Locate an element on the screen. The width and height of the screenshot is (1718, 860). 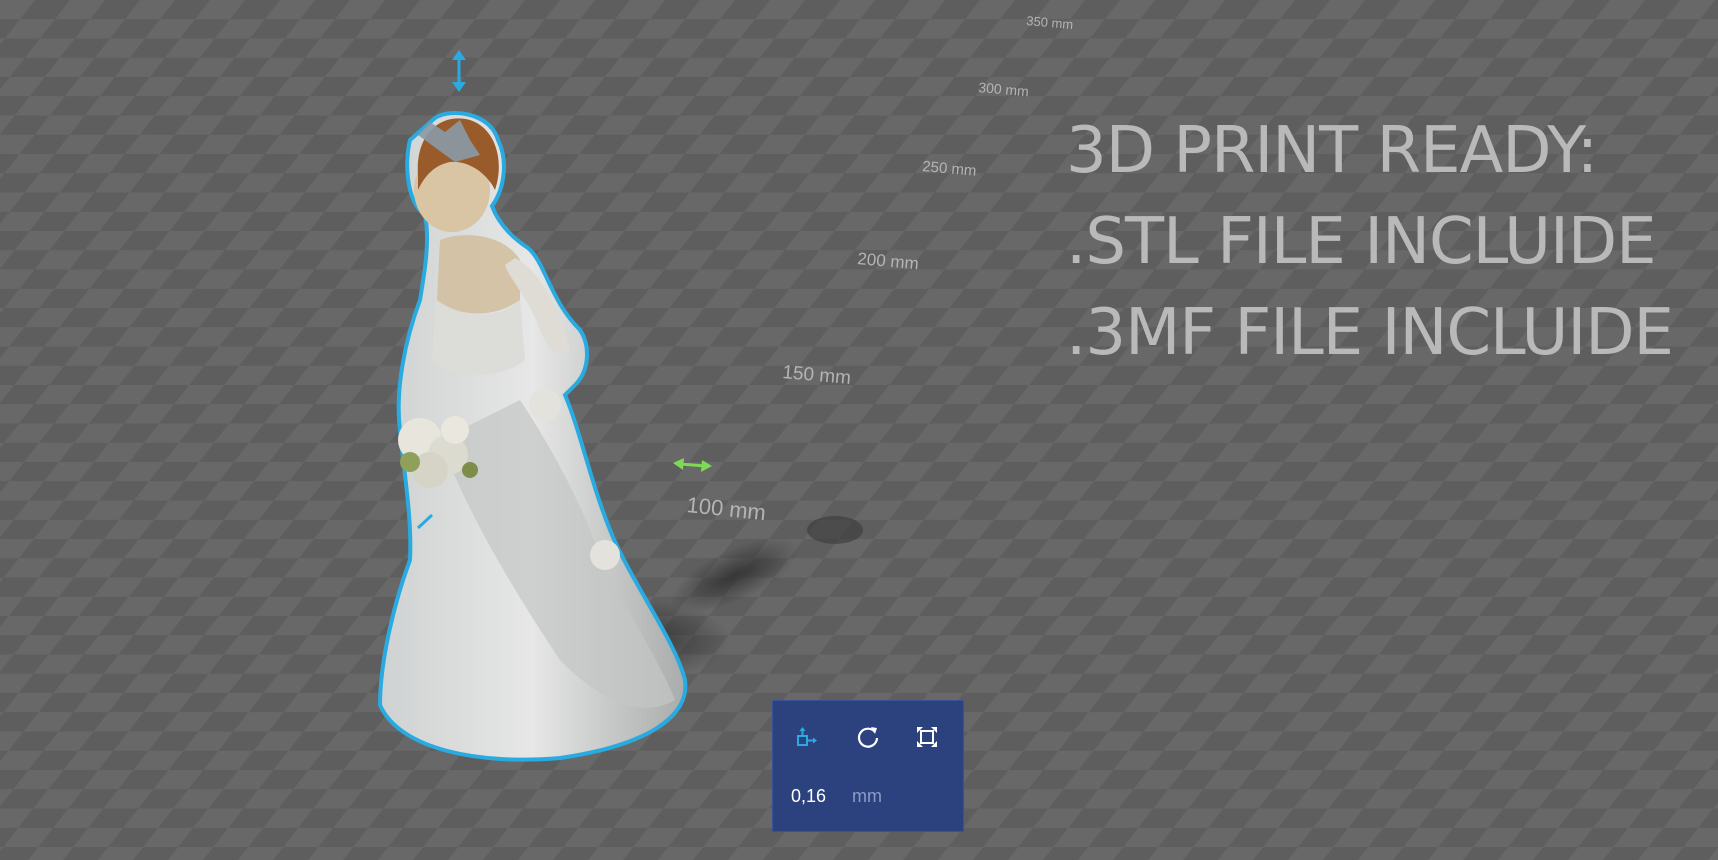
promo-line-3mf: .3MF FILE INCLUIDE is located at coordinates (1370, 333).